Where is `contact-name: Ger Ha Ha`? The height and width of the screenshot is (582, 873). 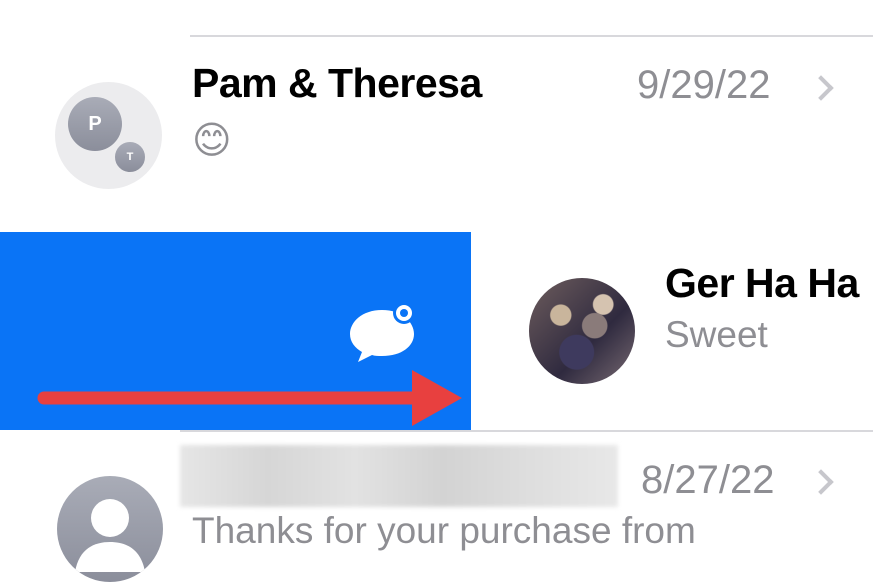
contact-name: Ger Ha Ha is located at coordinates (762, 283).